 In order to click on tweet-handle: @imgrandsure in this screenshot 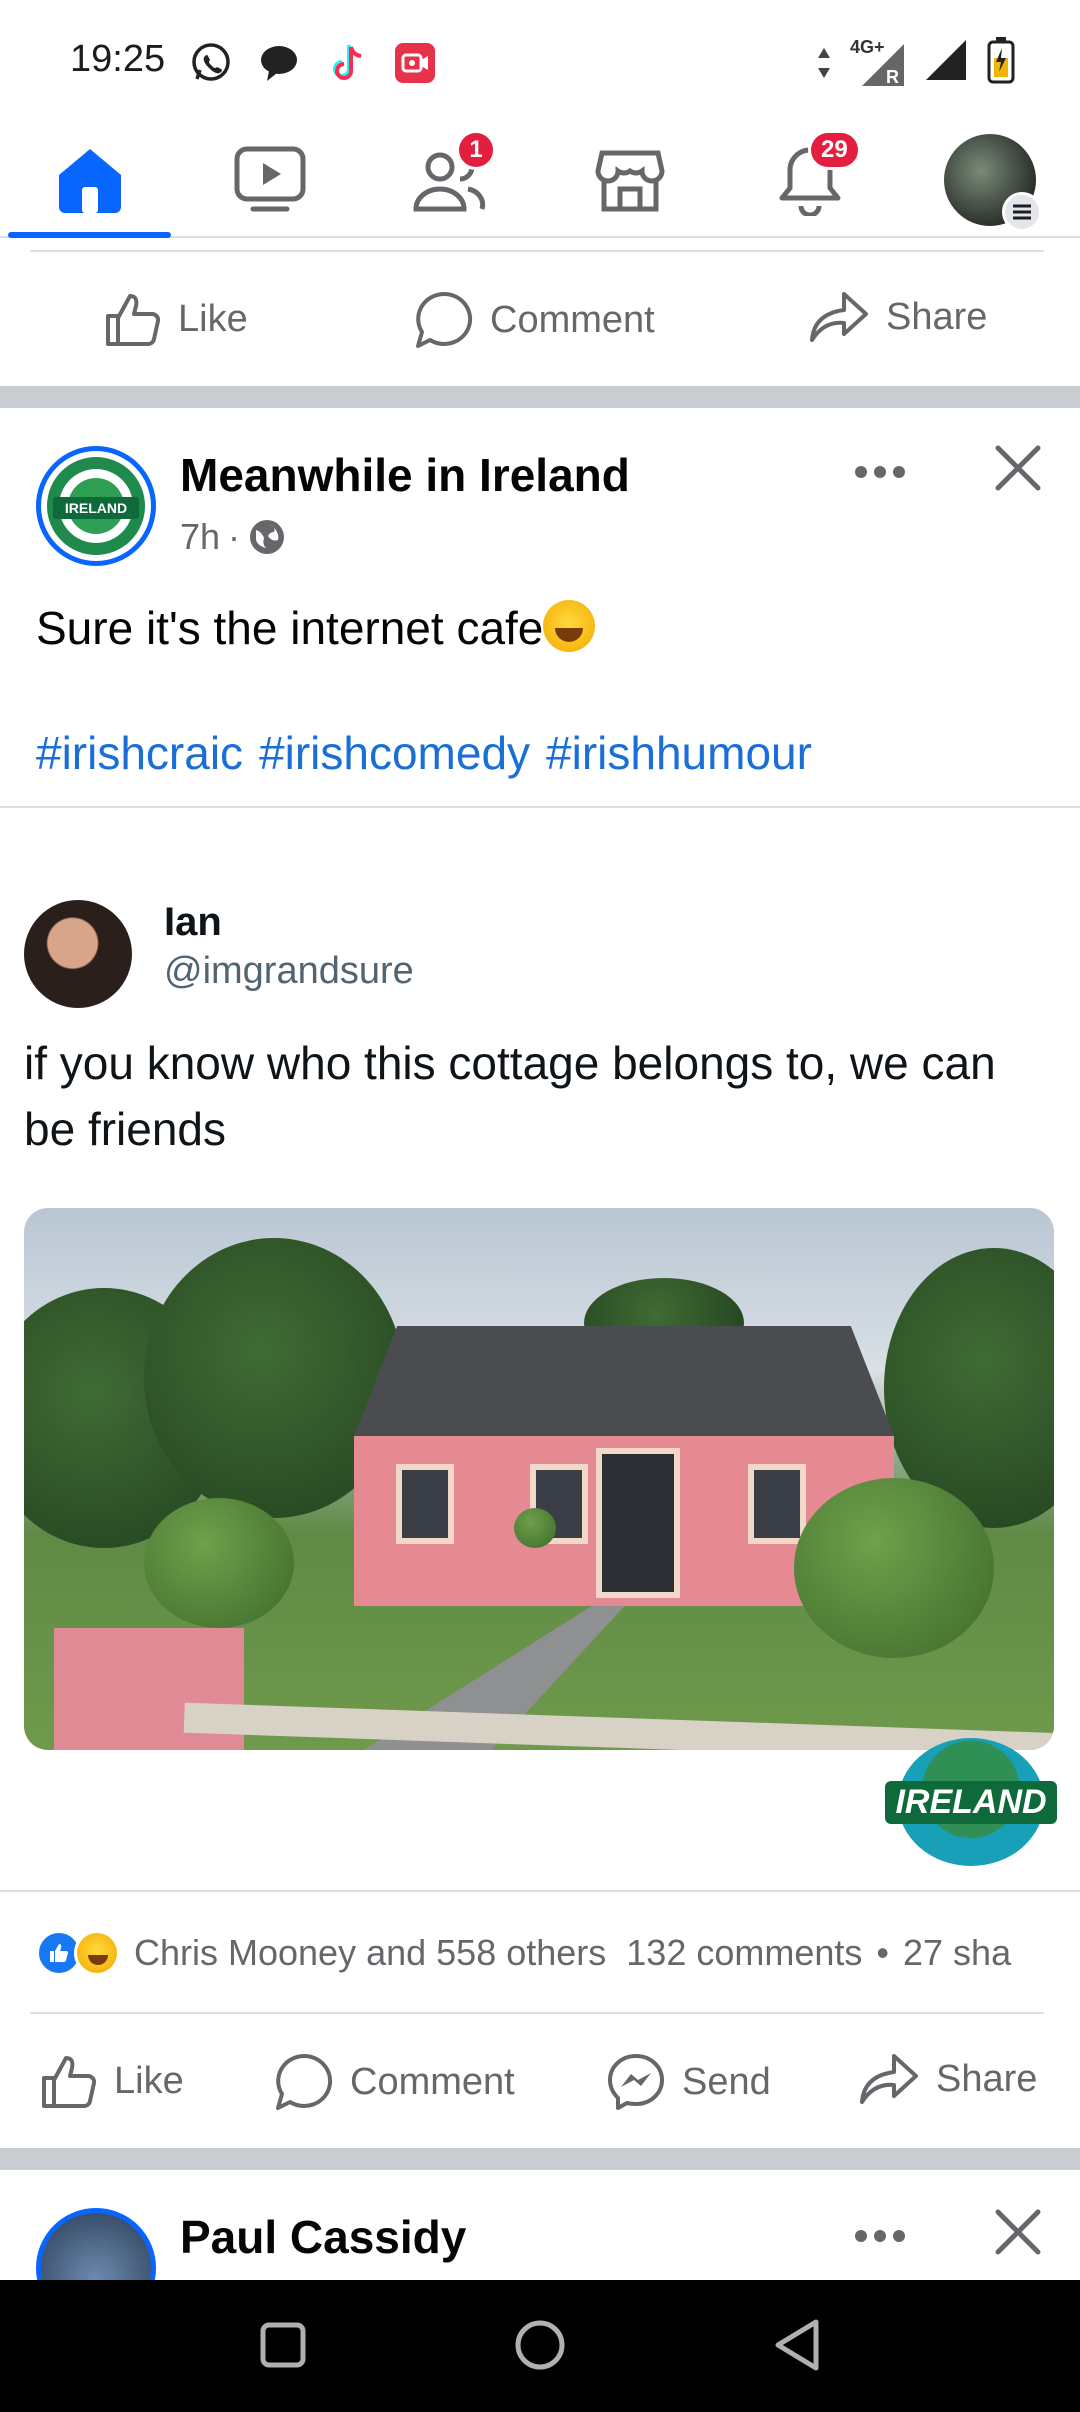, I will do `click(289, 971)`.